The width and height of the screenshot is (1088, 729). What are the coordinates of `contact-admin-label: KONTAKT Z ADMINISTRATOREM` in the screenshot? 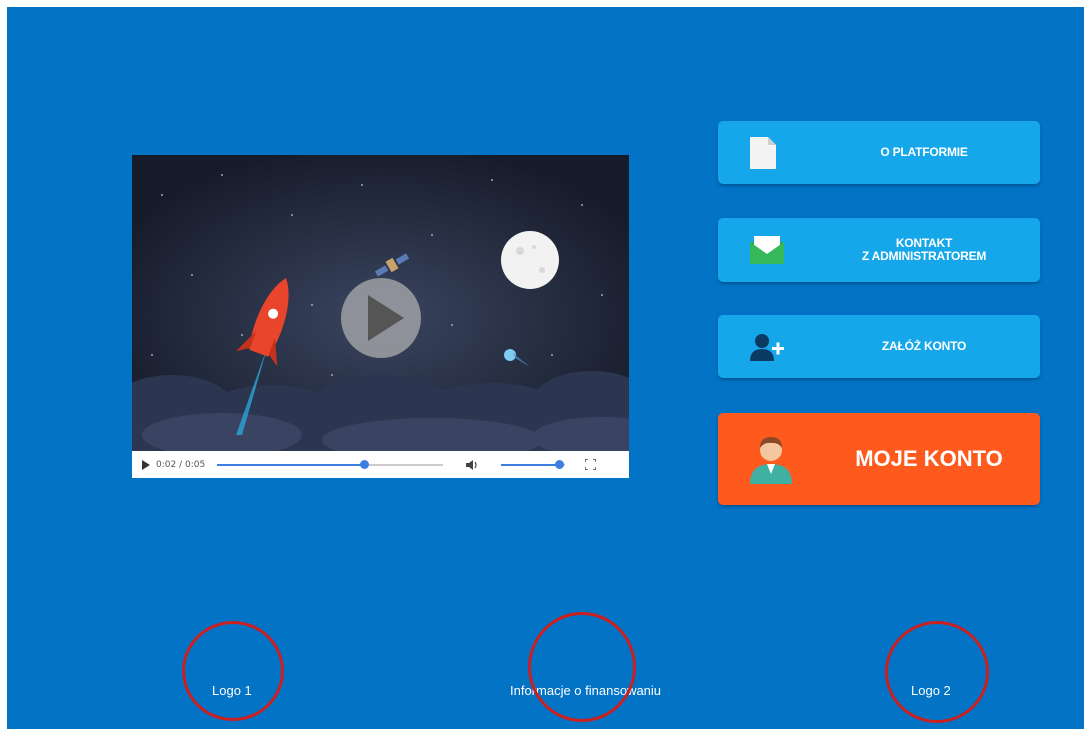 It's located at (924, 250).